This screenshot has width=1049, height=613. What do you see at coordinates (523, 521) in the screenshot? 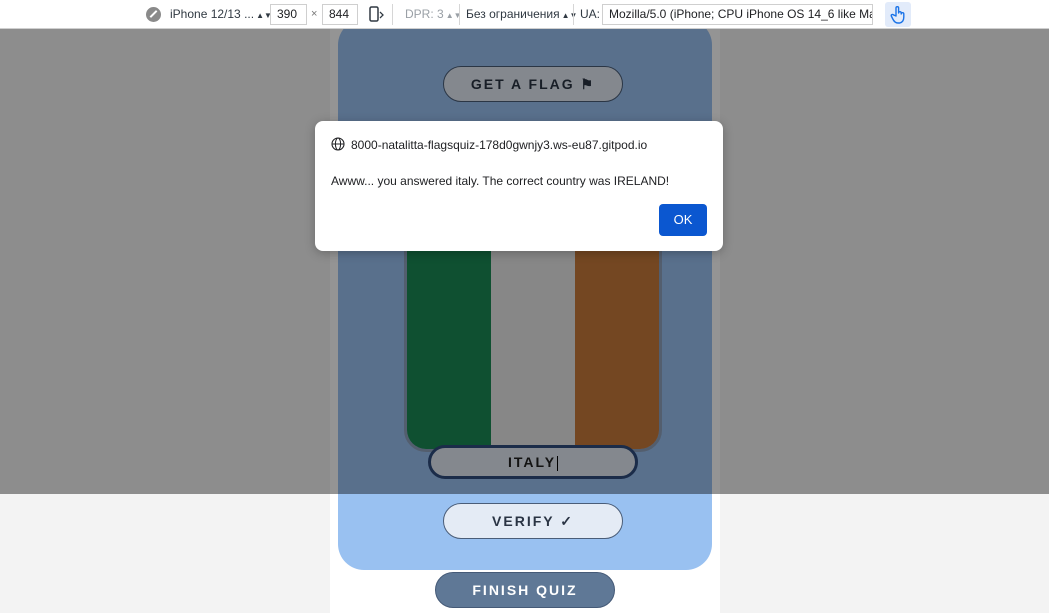
I see `verify-label: VERIFY` at bounding box center [523, 521].